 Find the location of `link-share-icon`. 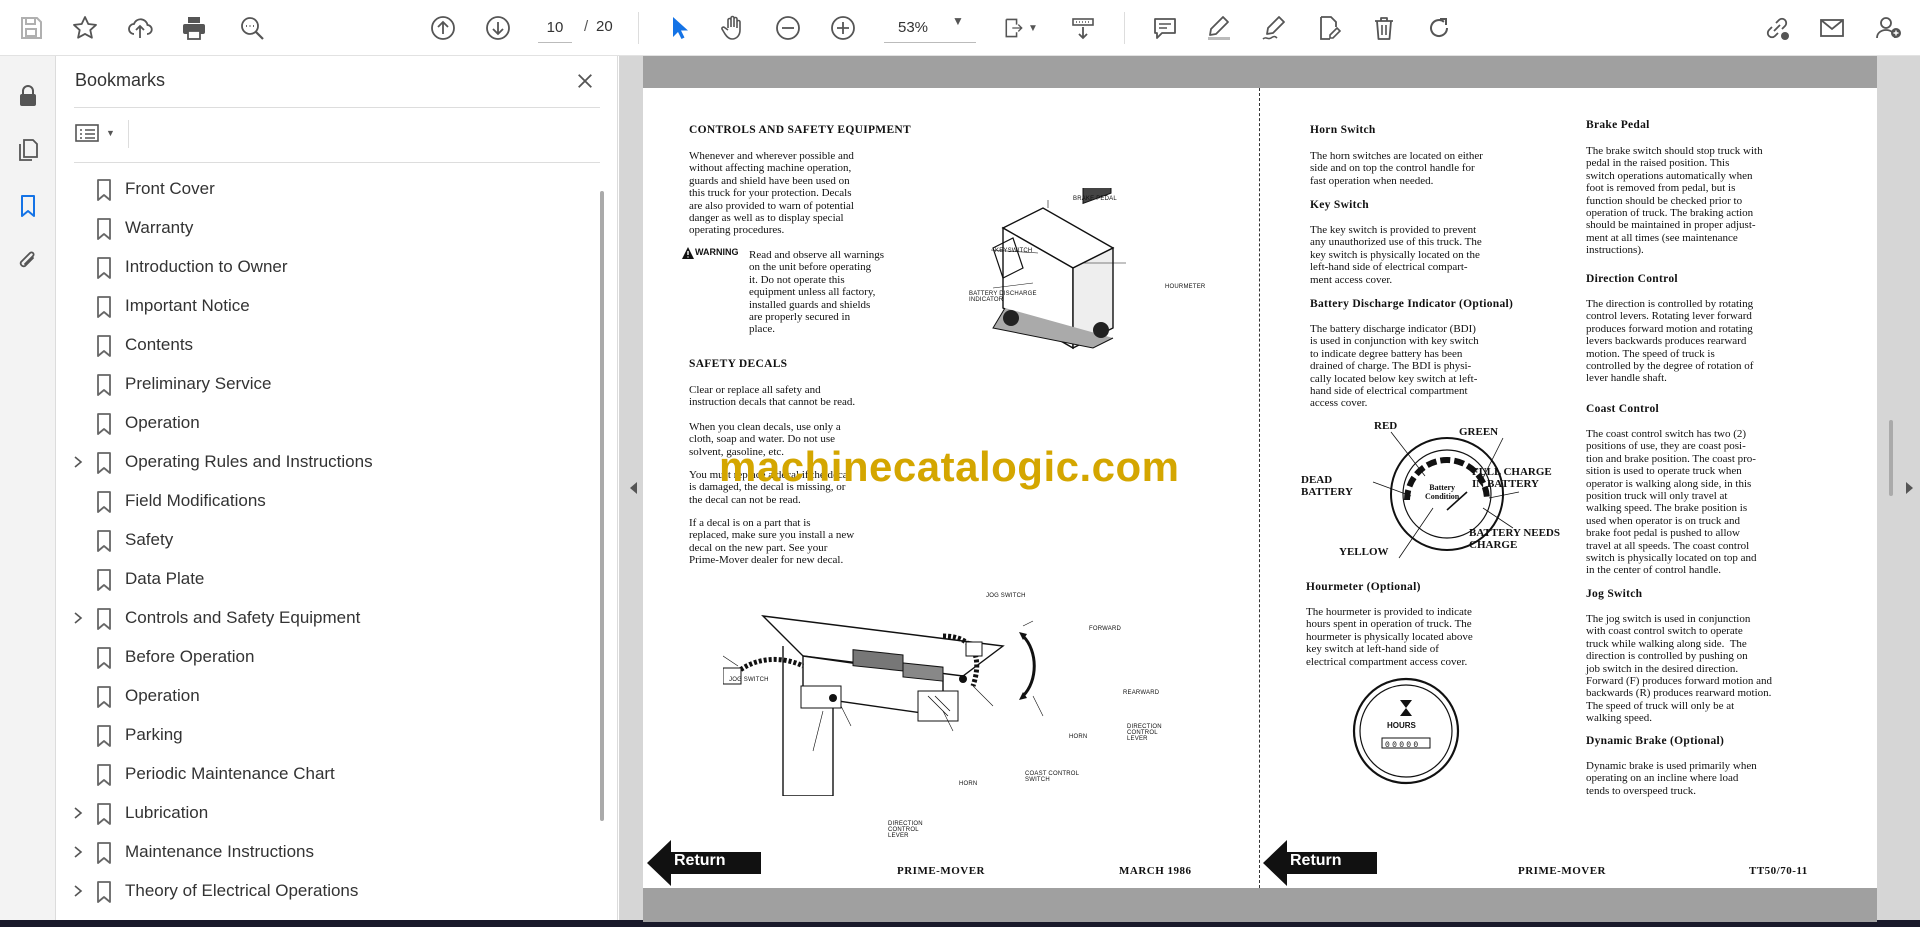

link-share-icon is located at coordinates (1777, 28).